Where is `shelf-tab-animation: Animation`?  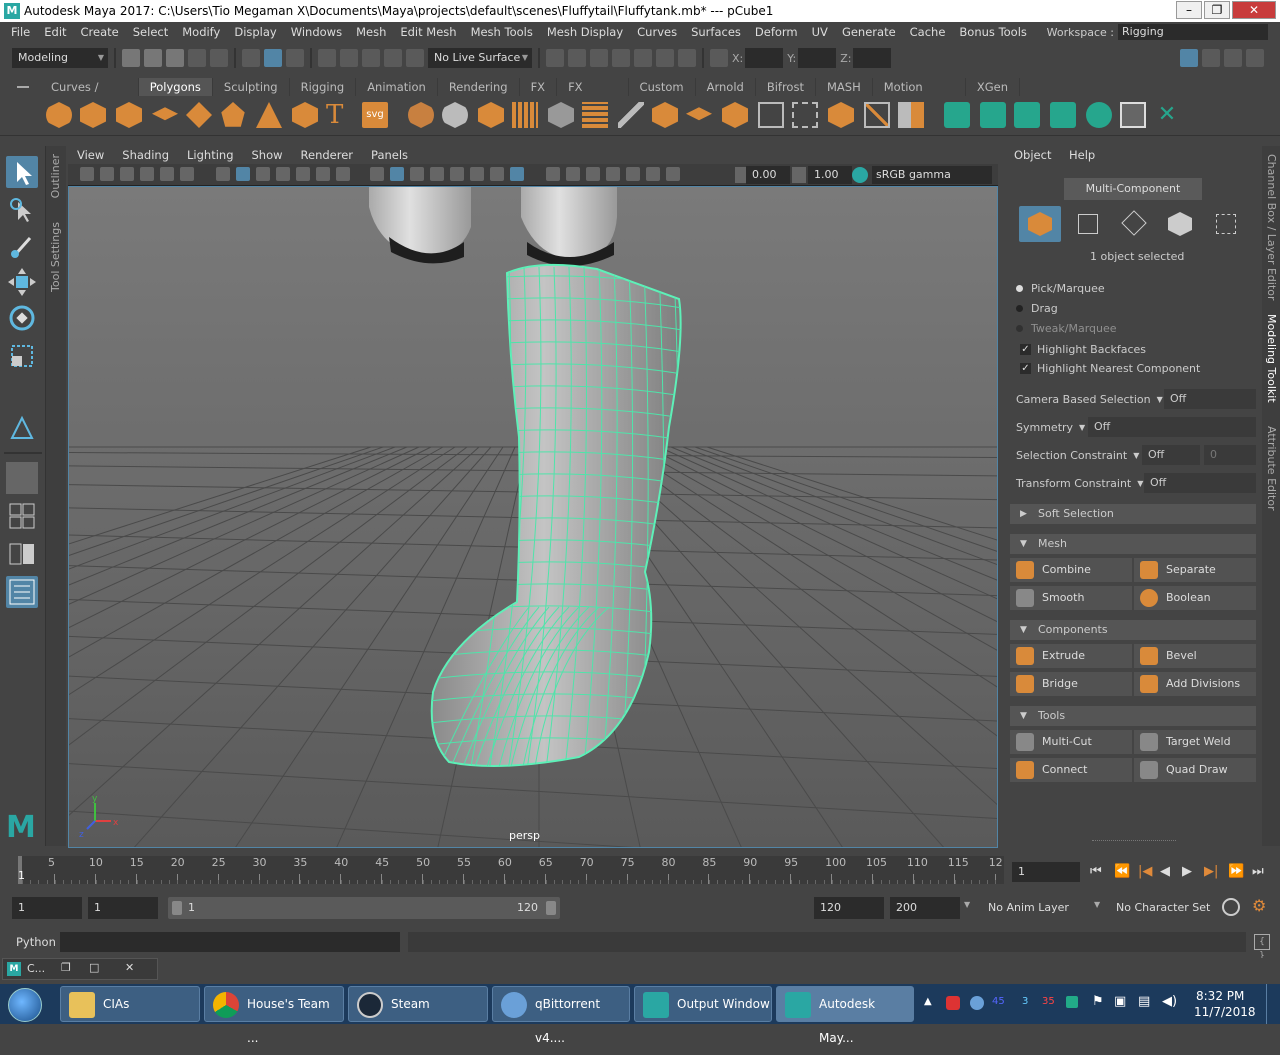 shelf-tab-animation: Animation is located at coordinates (397, 87).